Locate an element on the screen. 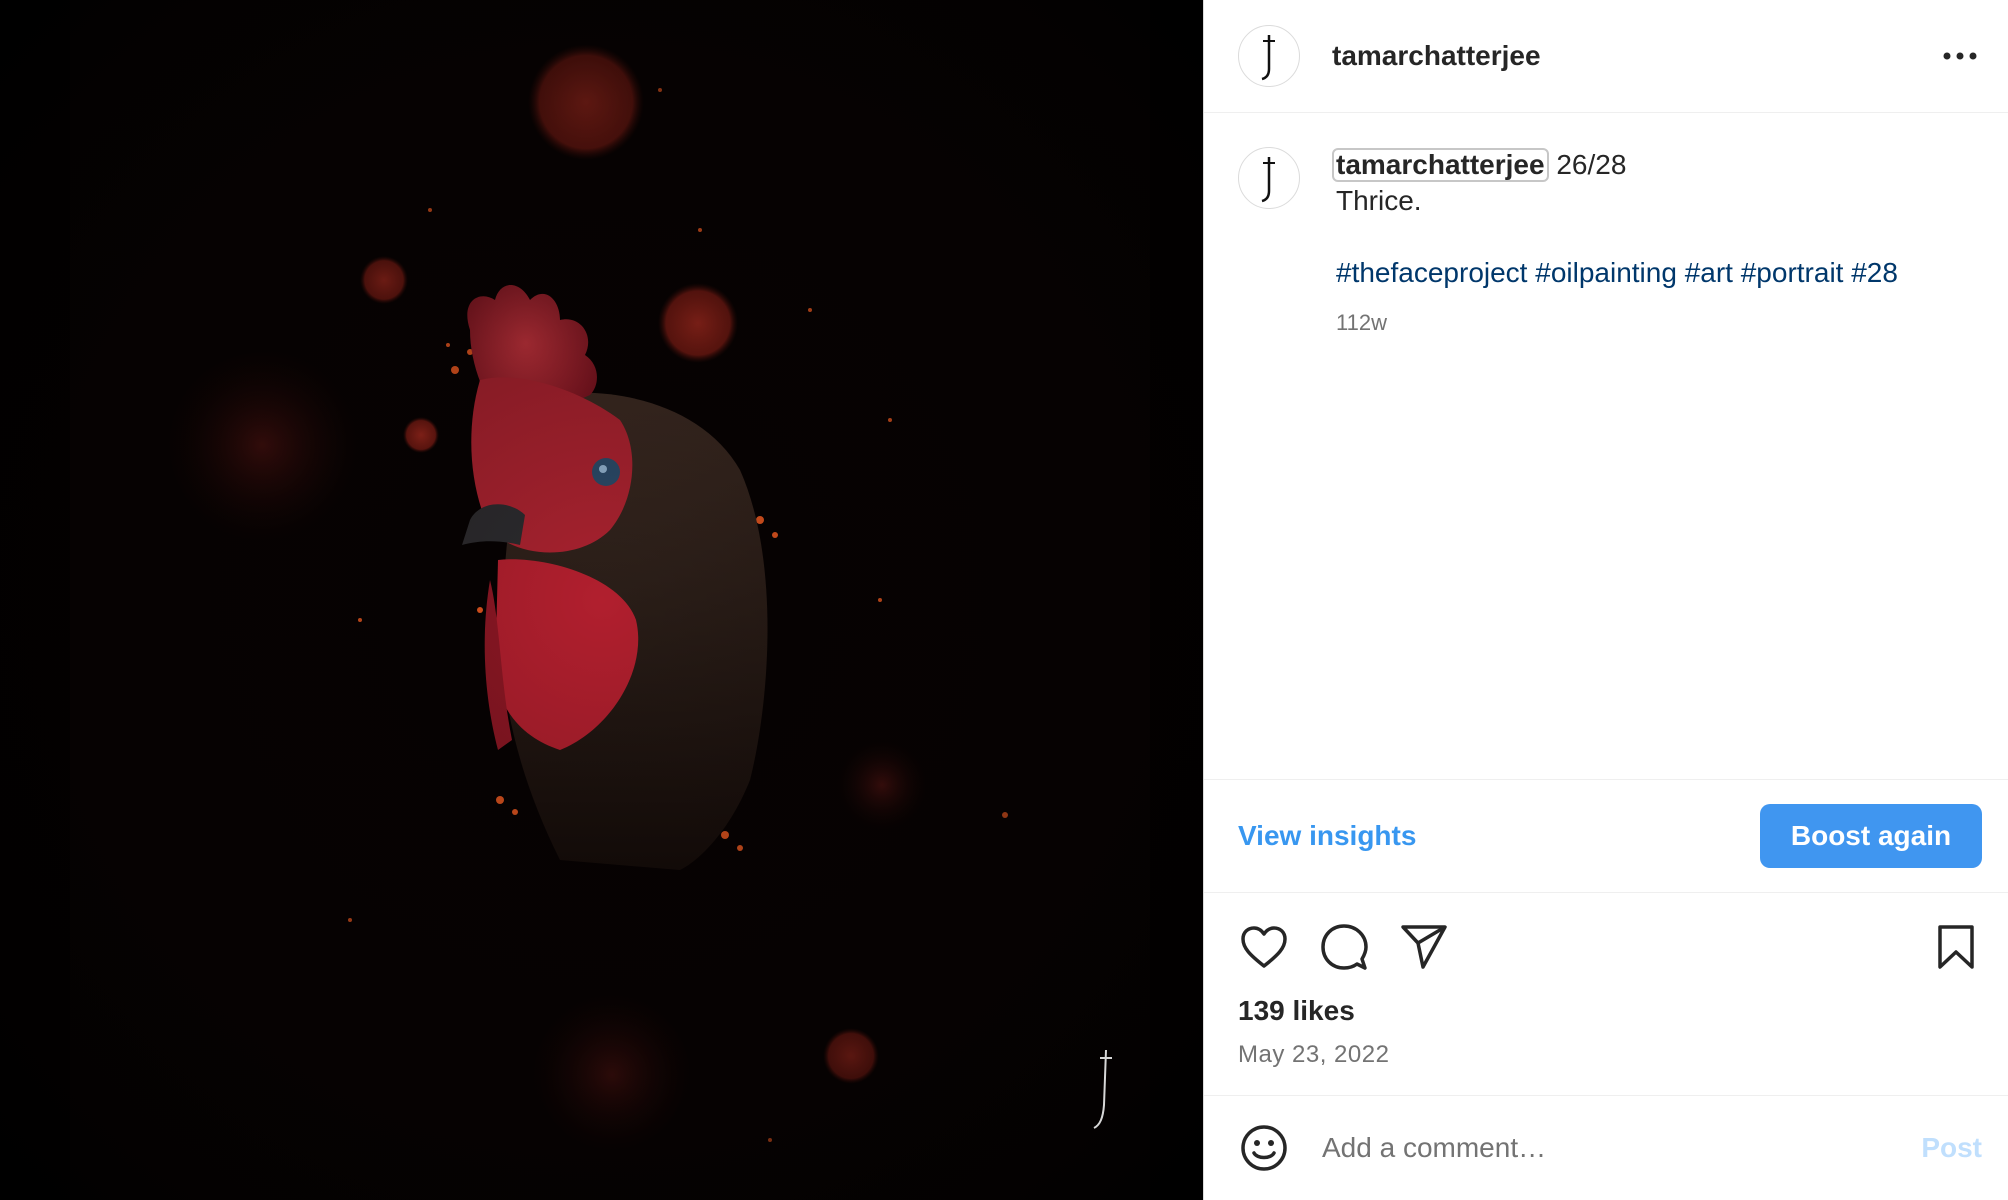  share-button is located at coordinates (1424, 947).